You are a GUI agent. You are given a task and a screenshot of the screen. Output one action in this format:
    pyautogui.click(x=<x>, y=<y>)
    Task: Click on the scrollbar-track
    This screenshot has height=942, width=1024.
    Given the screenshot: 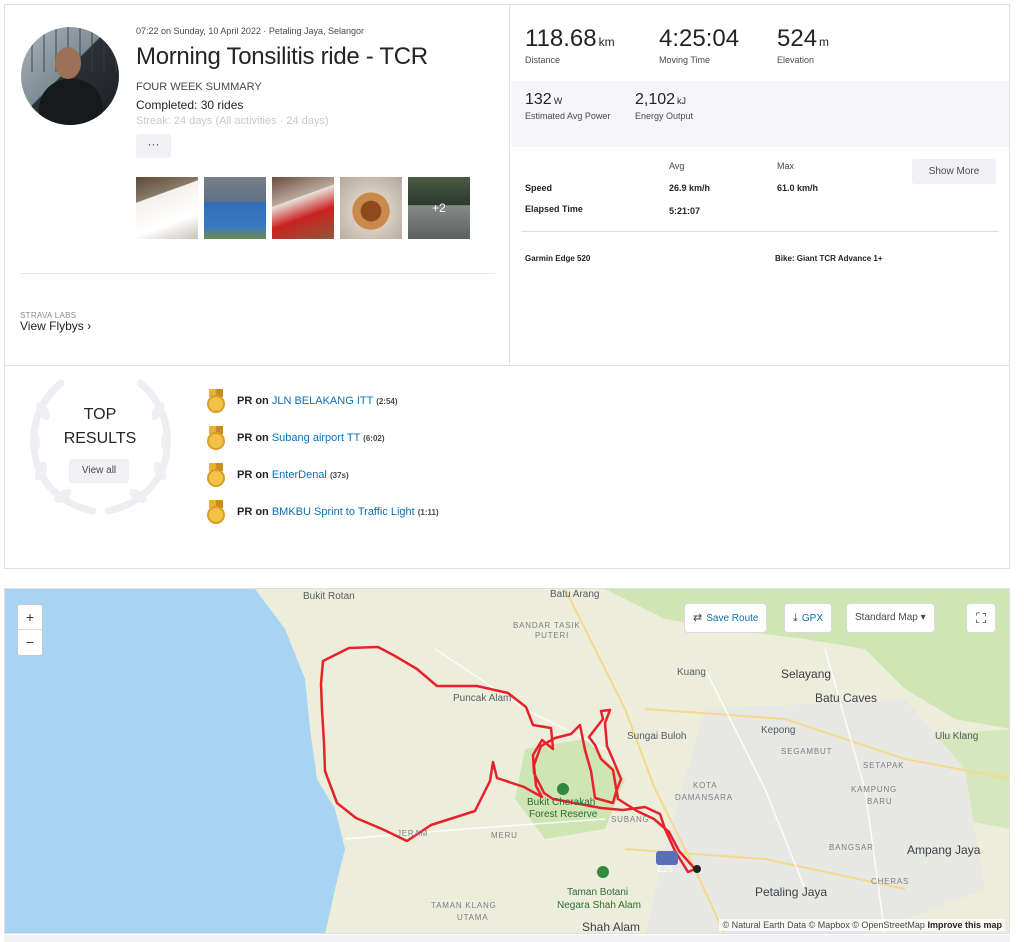 What is the action you would take?
    pyautogui.click(x=507, y=938)
    